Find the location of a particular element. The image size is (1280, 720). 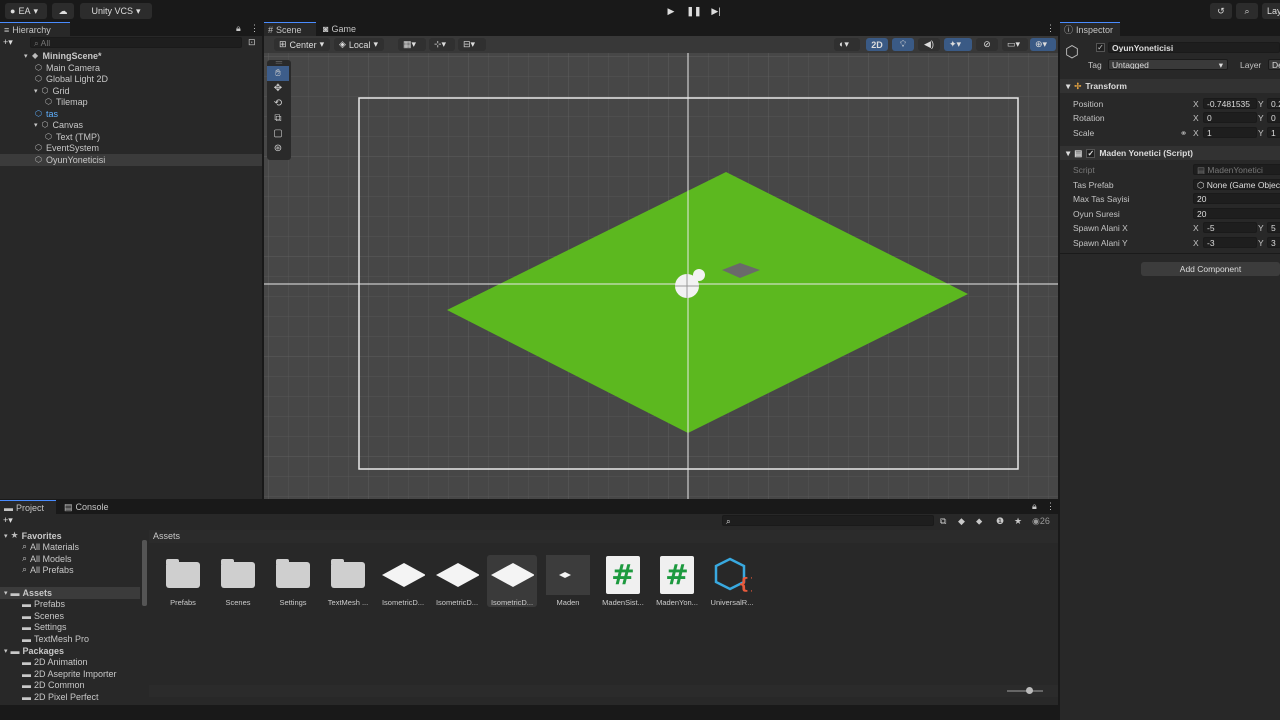

grid-plane-button: ⊟▾ is located at coordinates (472, 44).